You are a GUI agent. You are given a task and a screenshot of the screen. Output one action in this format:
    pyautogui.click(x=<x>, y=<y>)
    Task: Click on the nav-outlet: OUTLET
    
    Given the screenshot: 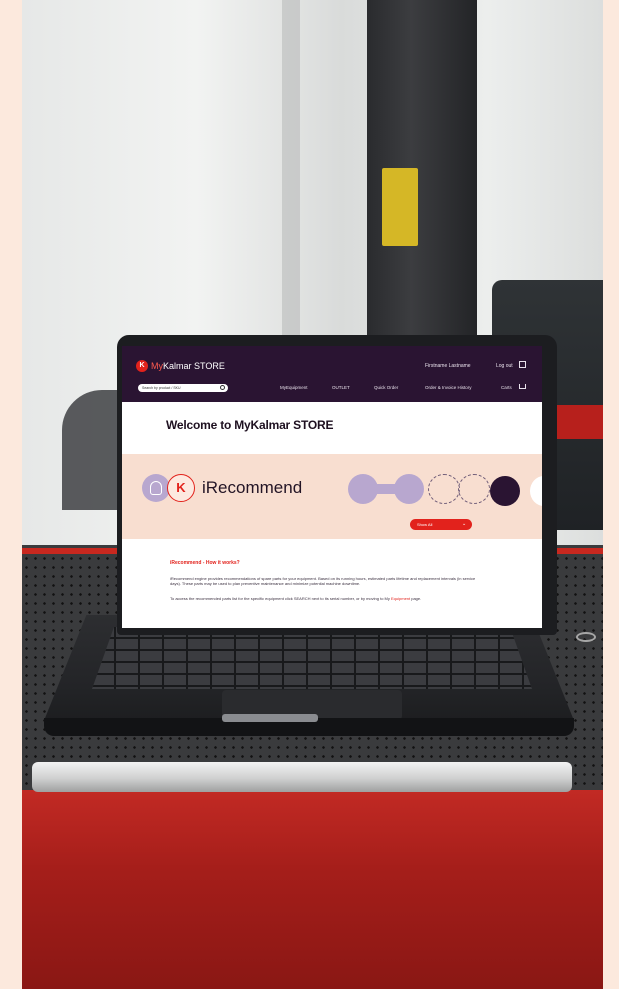 What is the action you would take?
    pyautogui.click(x=341, y=387)
    